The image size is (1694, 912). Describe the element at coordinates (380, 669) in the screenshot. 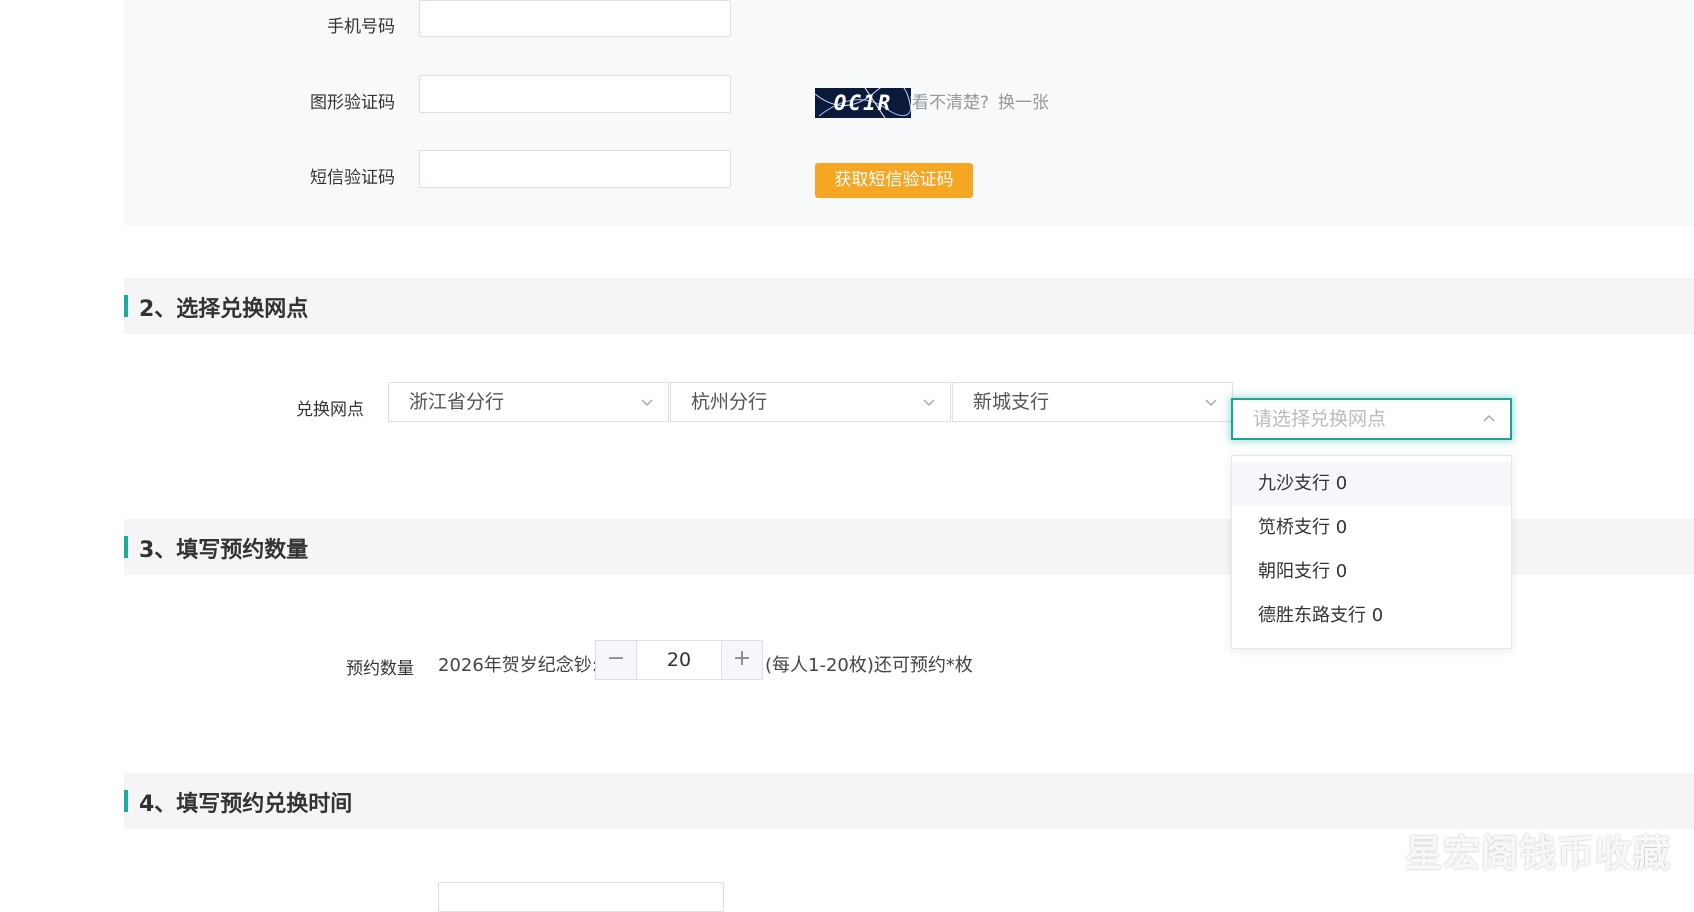

I see `quantity-label: 预约数量` at that location.